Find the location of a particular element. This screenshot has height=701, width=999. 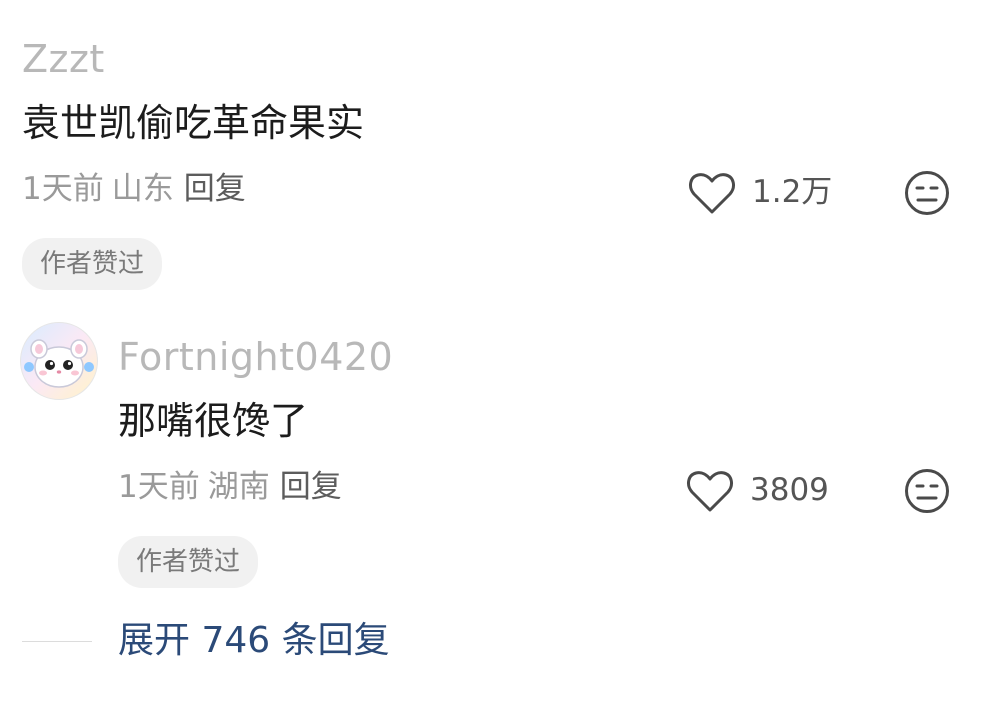

avatar is located at coordinates (59, 361).